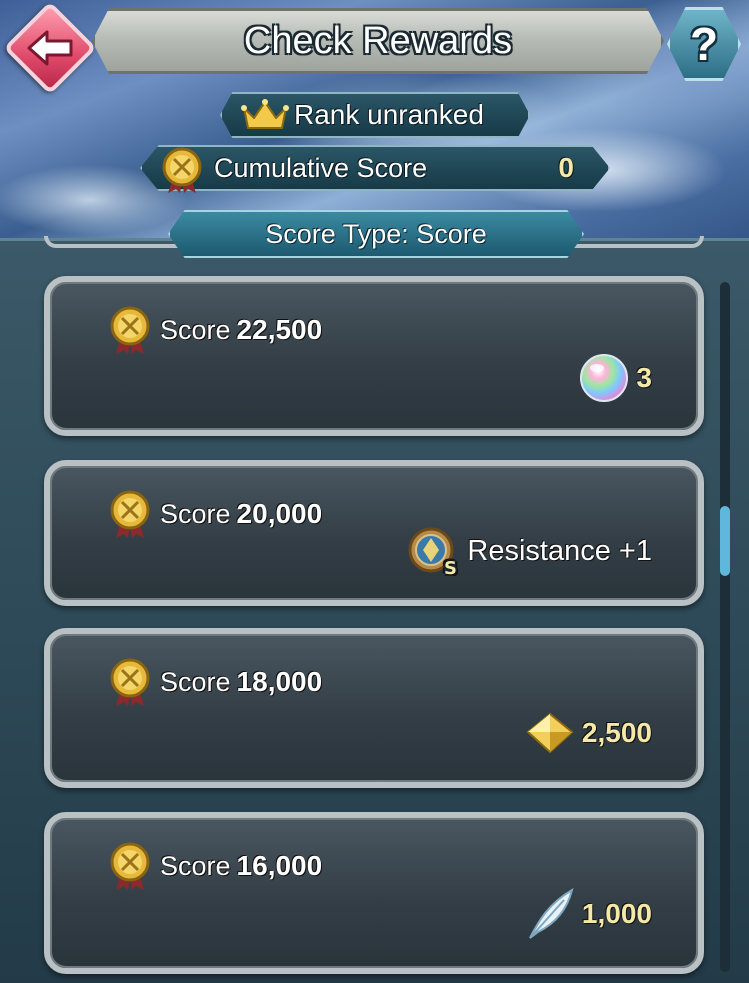 The width and height of the screenshot is (749, 983). I want to click on svg-text: S, so click(450, 567).